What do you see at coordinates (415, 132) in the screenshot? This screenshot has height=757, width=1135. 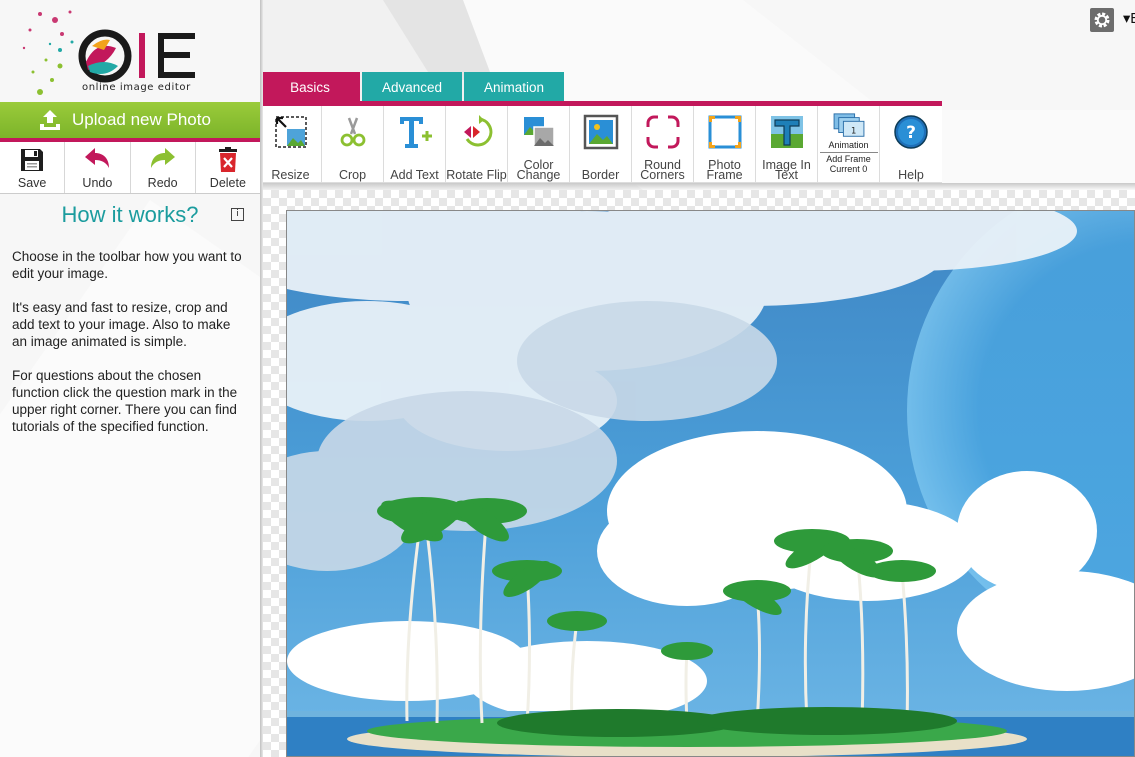 I see `add-text-icon` at bounding box center [415, 132].